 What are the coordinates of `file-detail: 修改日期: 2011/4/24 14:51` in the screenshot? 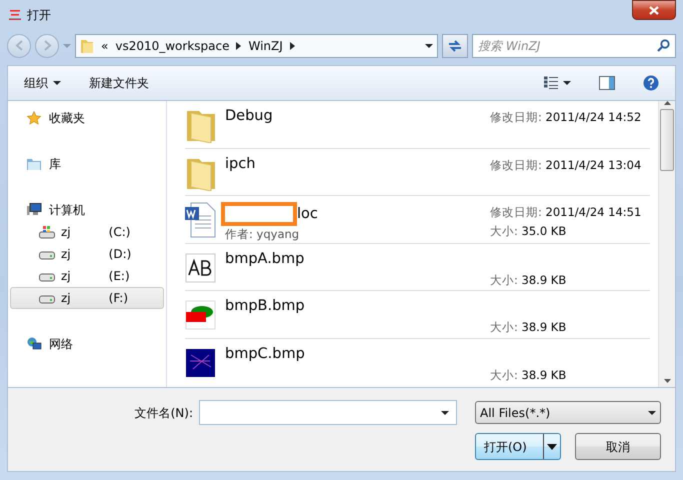 It's located at (566, 212).